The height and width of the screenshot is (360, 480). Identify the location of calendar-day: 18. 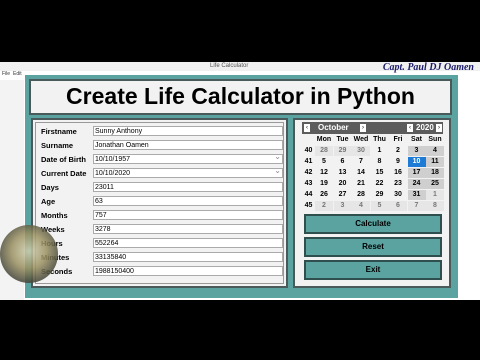
(435, 173).